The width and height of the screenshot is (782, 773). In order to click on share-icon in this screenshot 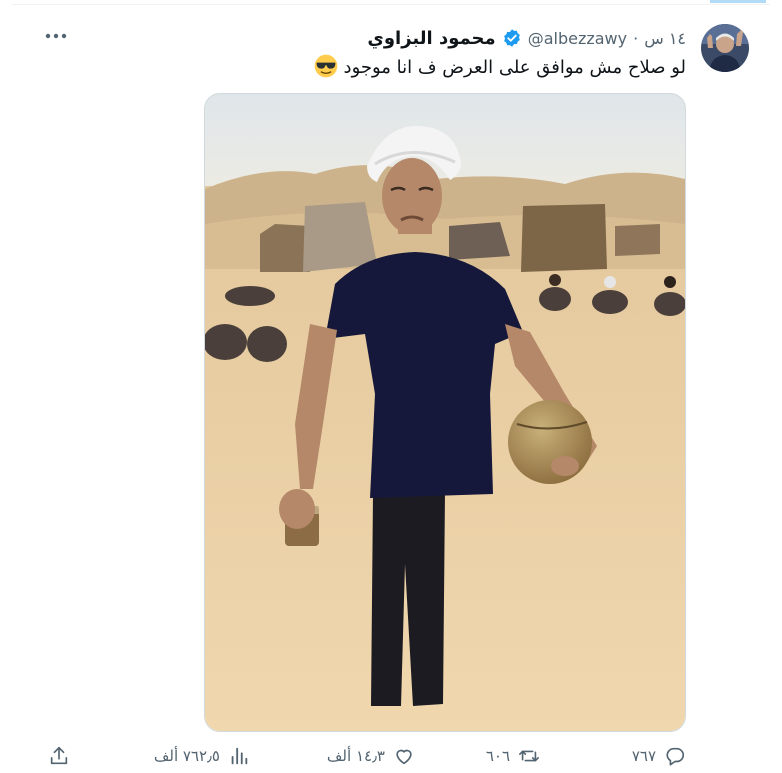, I will do `click(59, 755)`.